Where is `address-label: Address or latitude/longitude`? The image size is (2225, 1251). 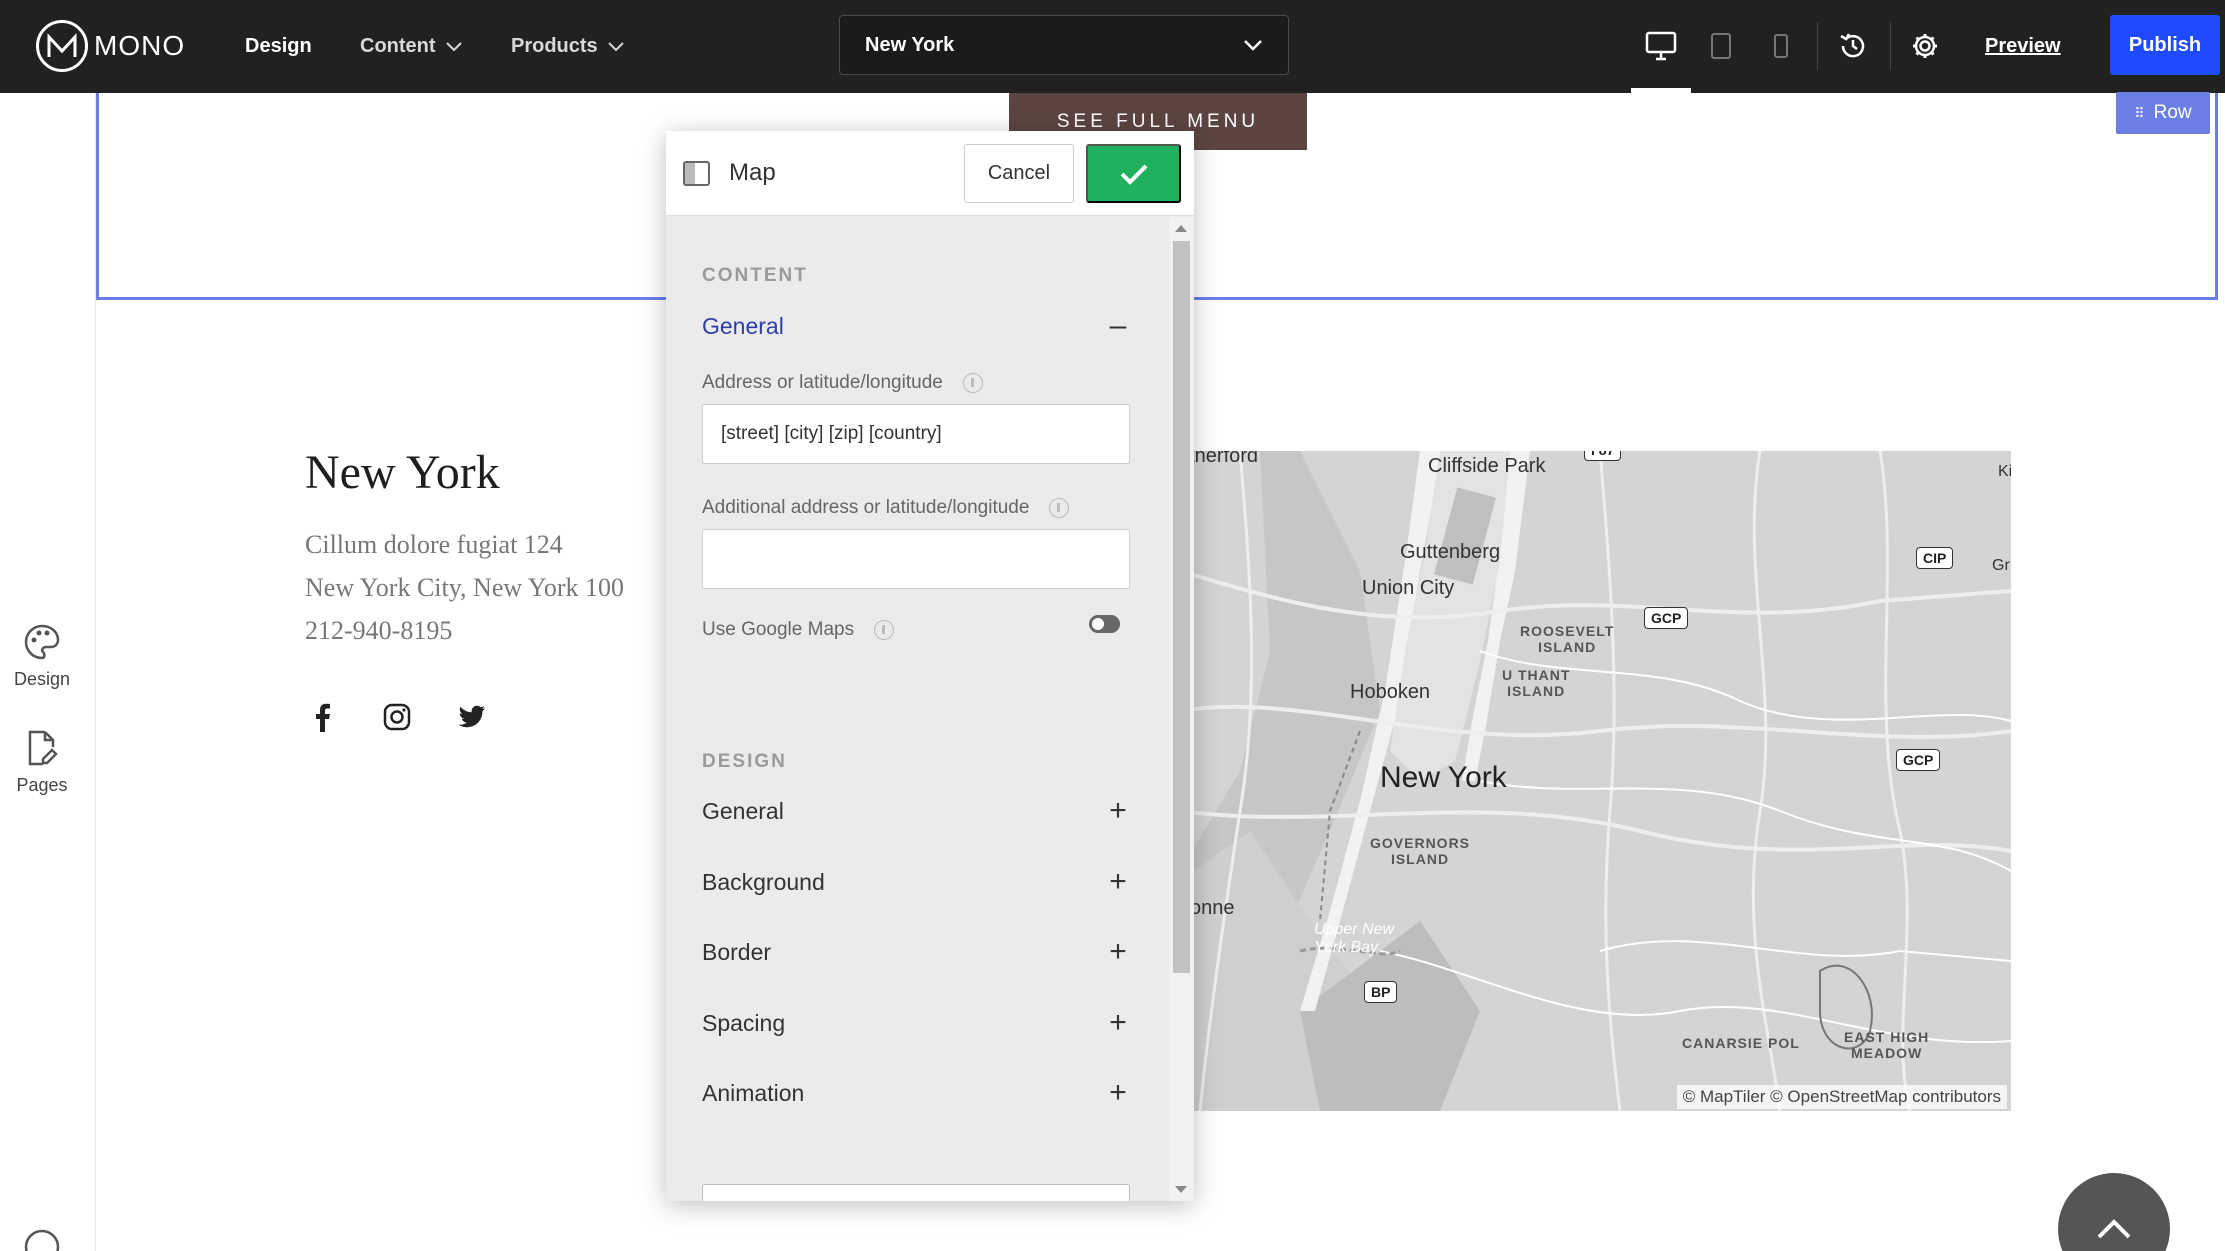 address-label: Address or latitude/longitude is located at coordinates (842, 383).